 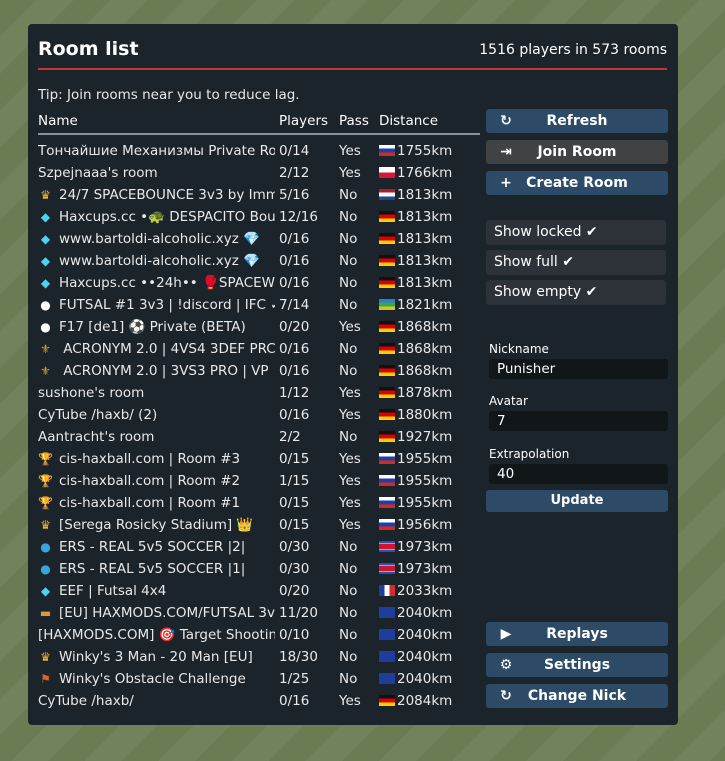 I want to click on extrapolation-label: Extrapolation, so click(x=529, y=454).